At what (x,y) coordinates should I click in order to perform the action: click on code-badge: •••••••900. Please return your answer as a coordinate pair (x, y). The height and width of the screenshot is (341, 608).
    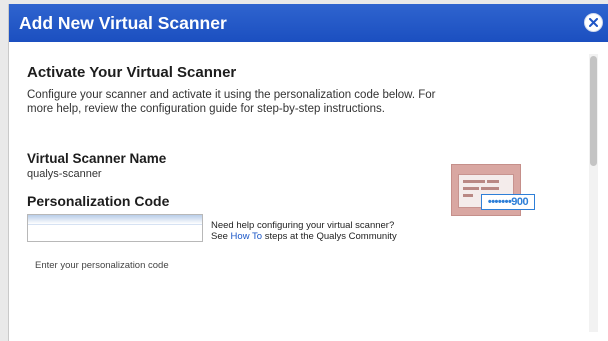
    Looking at the image, I should click on (508, 202).